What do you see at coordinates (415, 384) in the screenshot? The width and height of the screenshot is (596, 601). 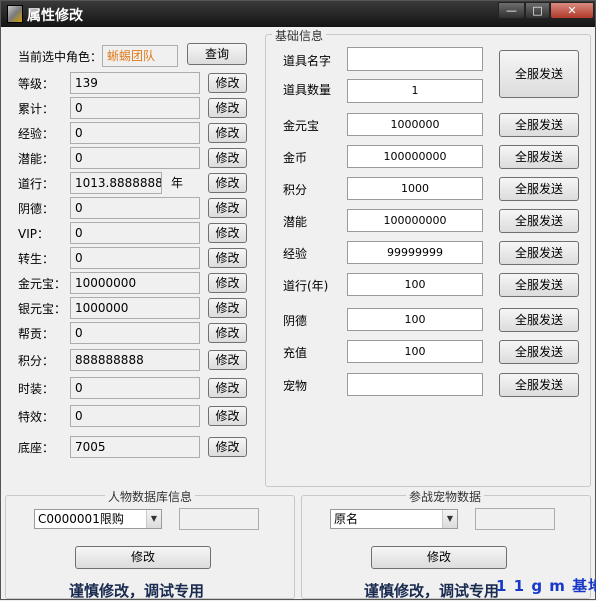 I see `reward-value-input` at bounding box center [415, 384].